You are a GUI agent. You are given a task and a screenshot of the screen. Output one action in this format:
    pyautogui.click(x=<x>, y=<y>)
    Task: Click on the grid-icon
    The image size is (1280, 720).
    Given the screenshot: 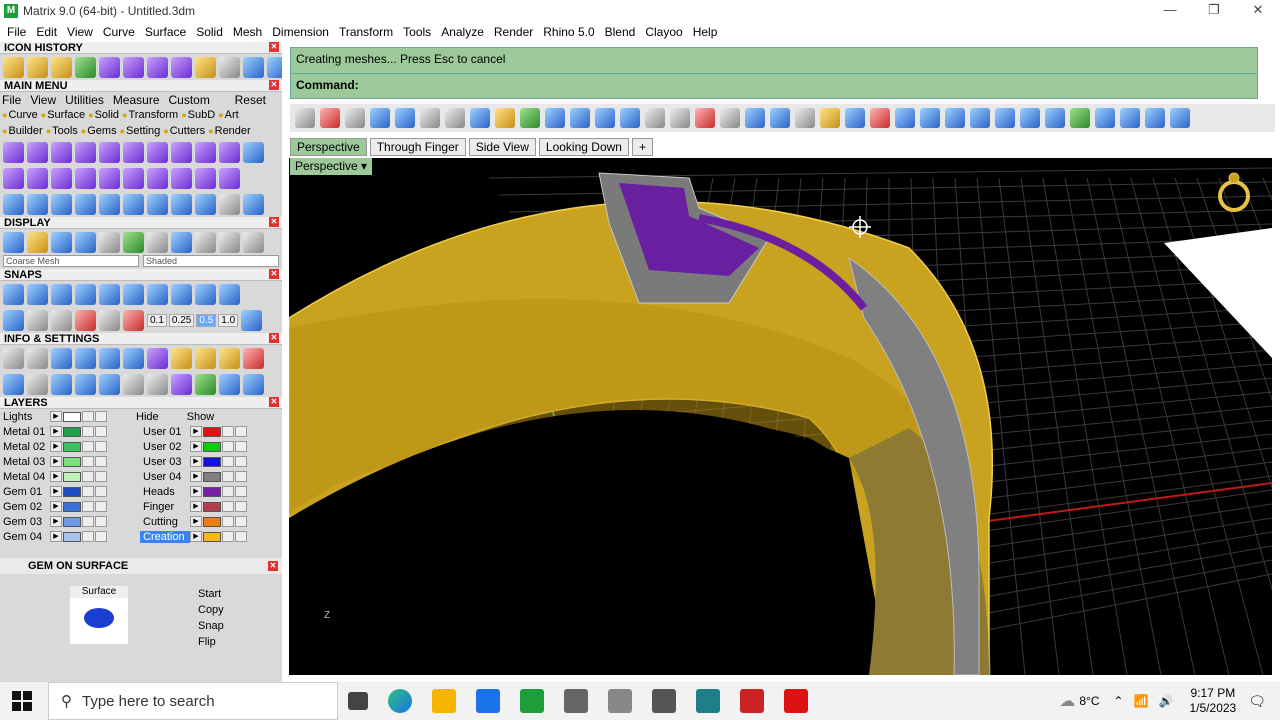 What is the action you would take?
    pyautogui.click(x=13, y=320)
    